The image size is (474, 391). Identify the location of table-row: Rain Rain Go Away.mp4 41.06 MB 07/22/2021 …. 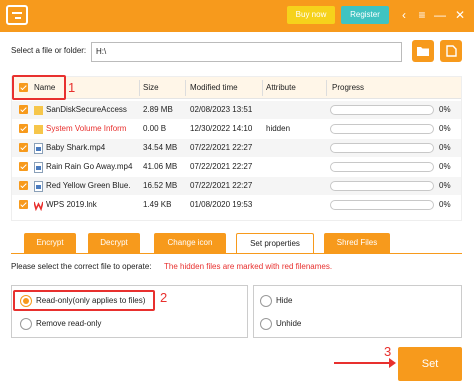
(236, 167).